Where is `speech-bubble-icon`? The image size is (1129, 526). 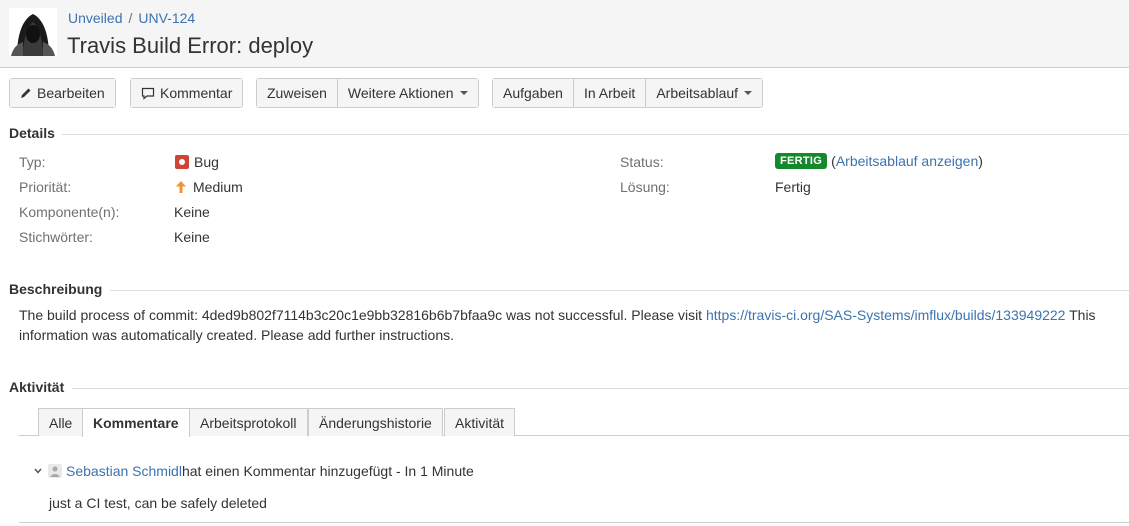
speech-bubble-icon is located at coordinates (148, 93).